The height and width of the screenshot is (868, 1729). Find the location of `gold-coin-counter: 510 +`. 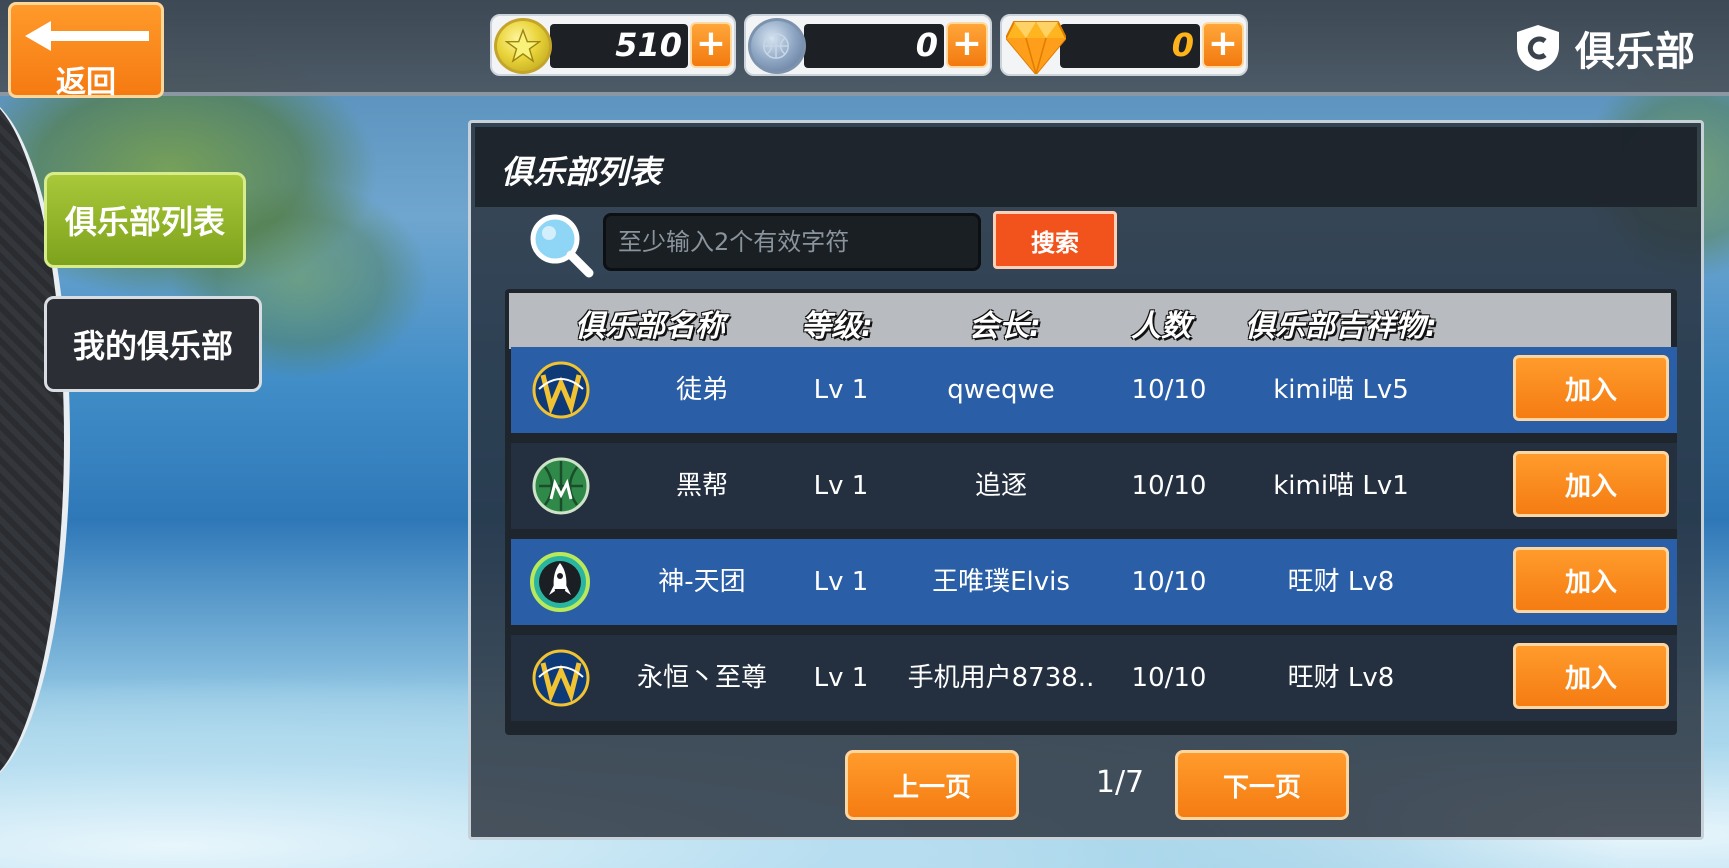

gold-coin-counter: 510 + is located at coordinates (613, 45).